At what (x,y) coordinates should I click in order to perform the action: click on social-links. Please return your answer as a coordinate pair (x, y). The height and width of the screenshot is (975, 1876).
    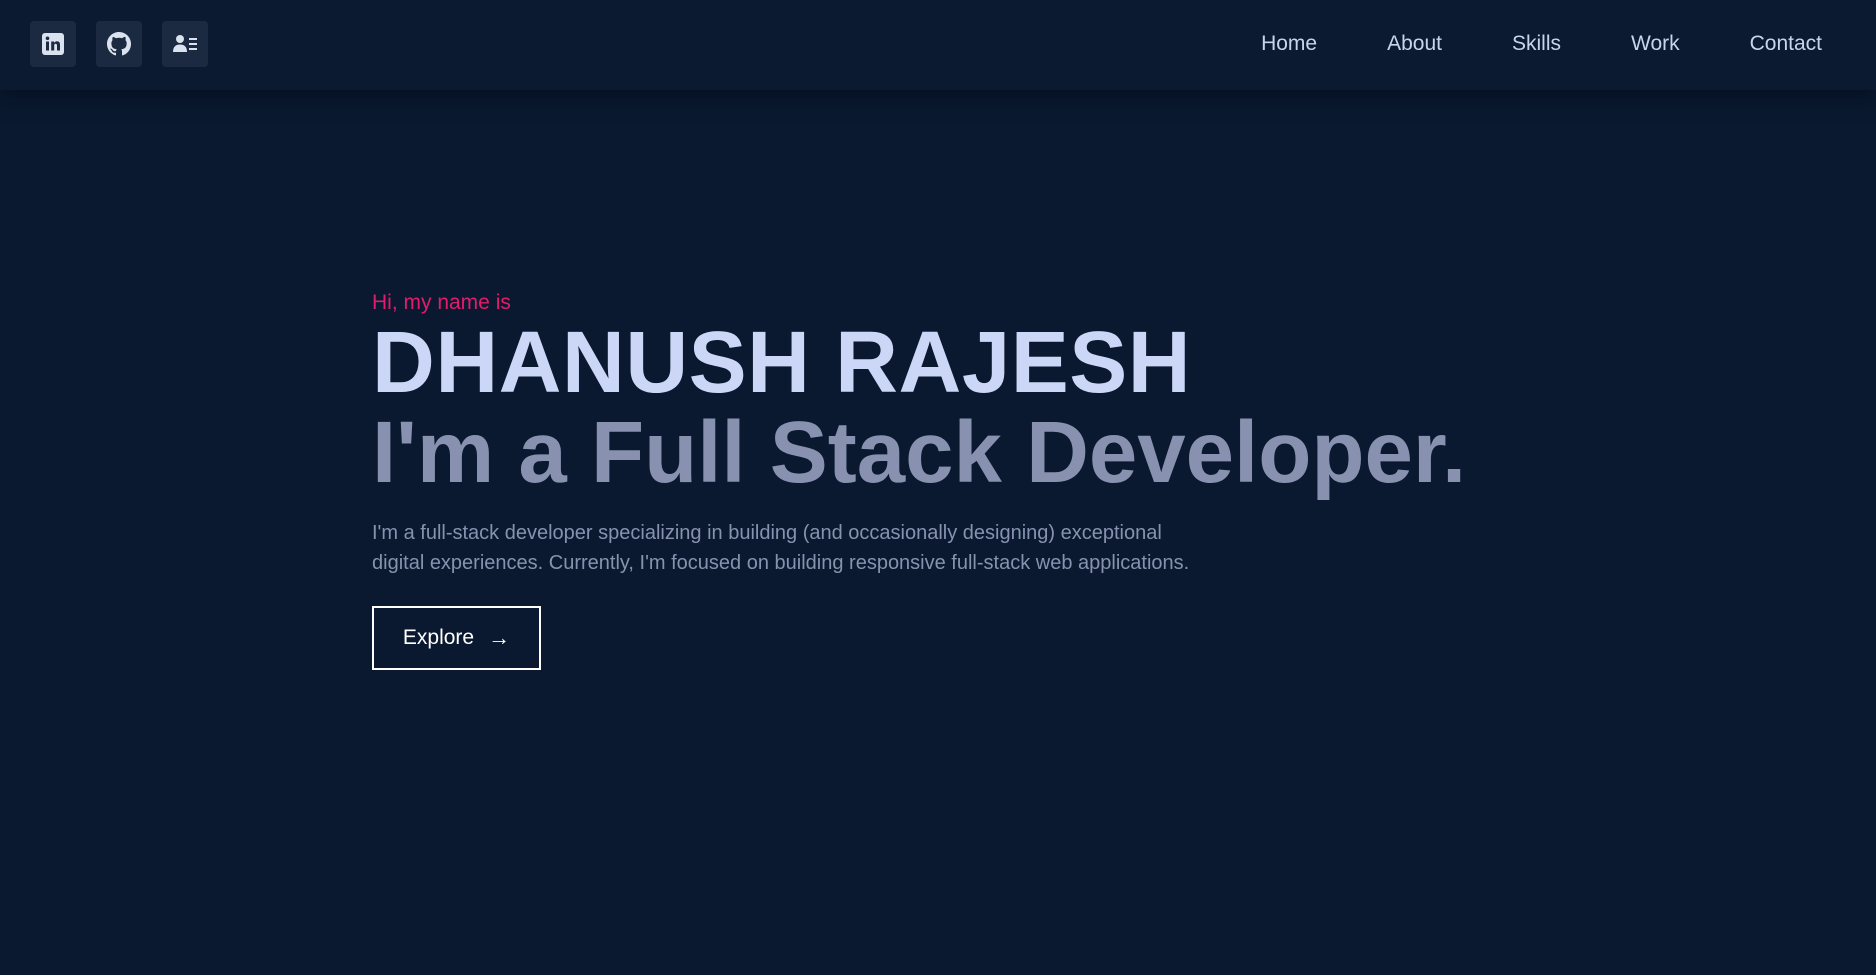
    Looking at the image, I should click on (119, 44).